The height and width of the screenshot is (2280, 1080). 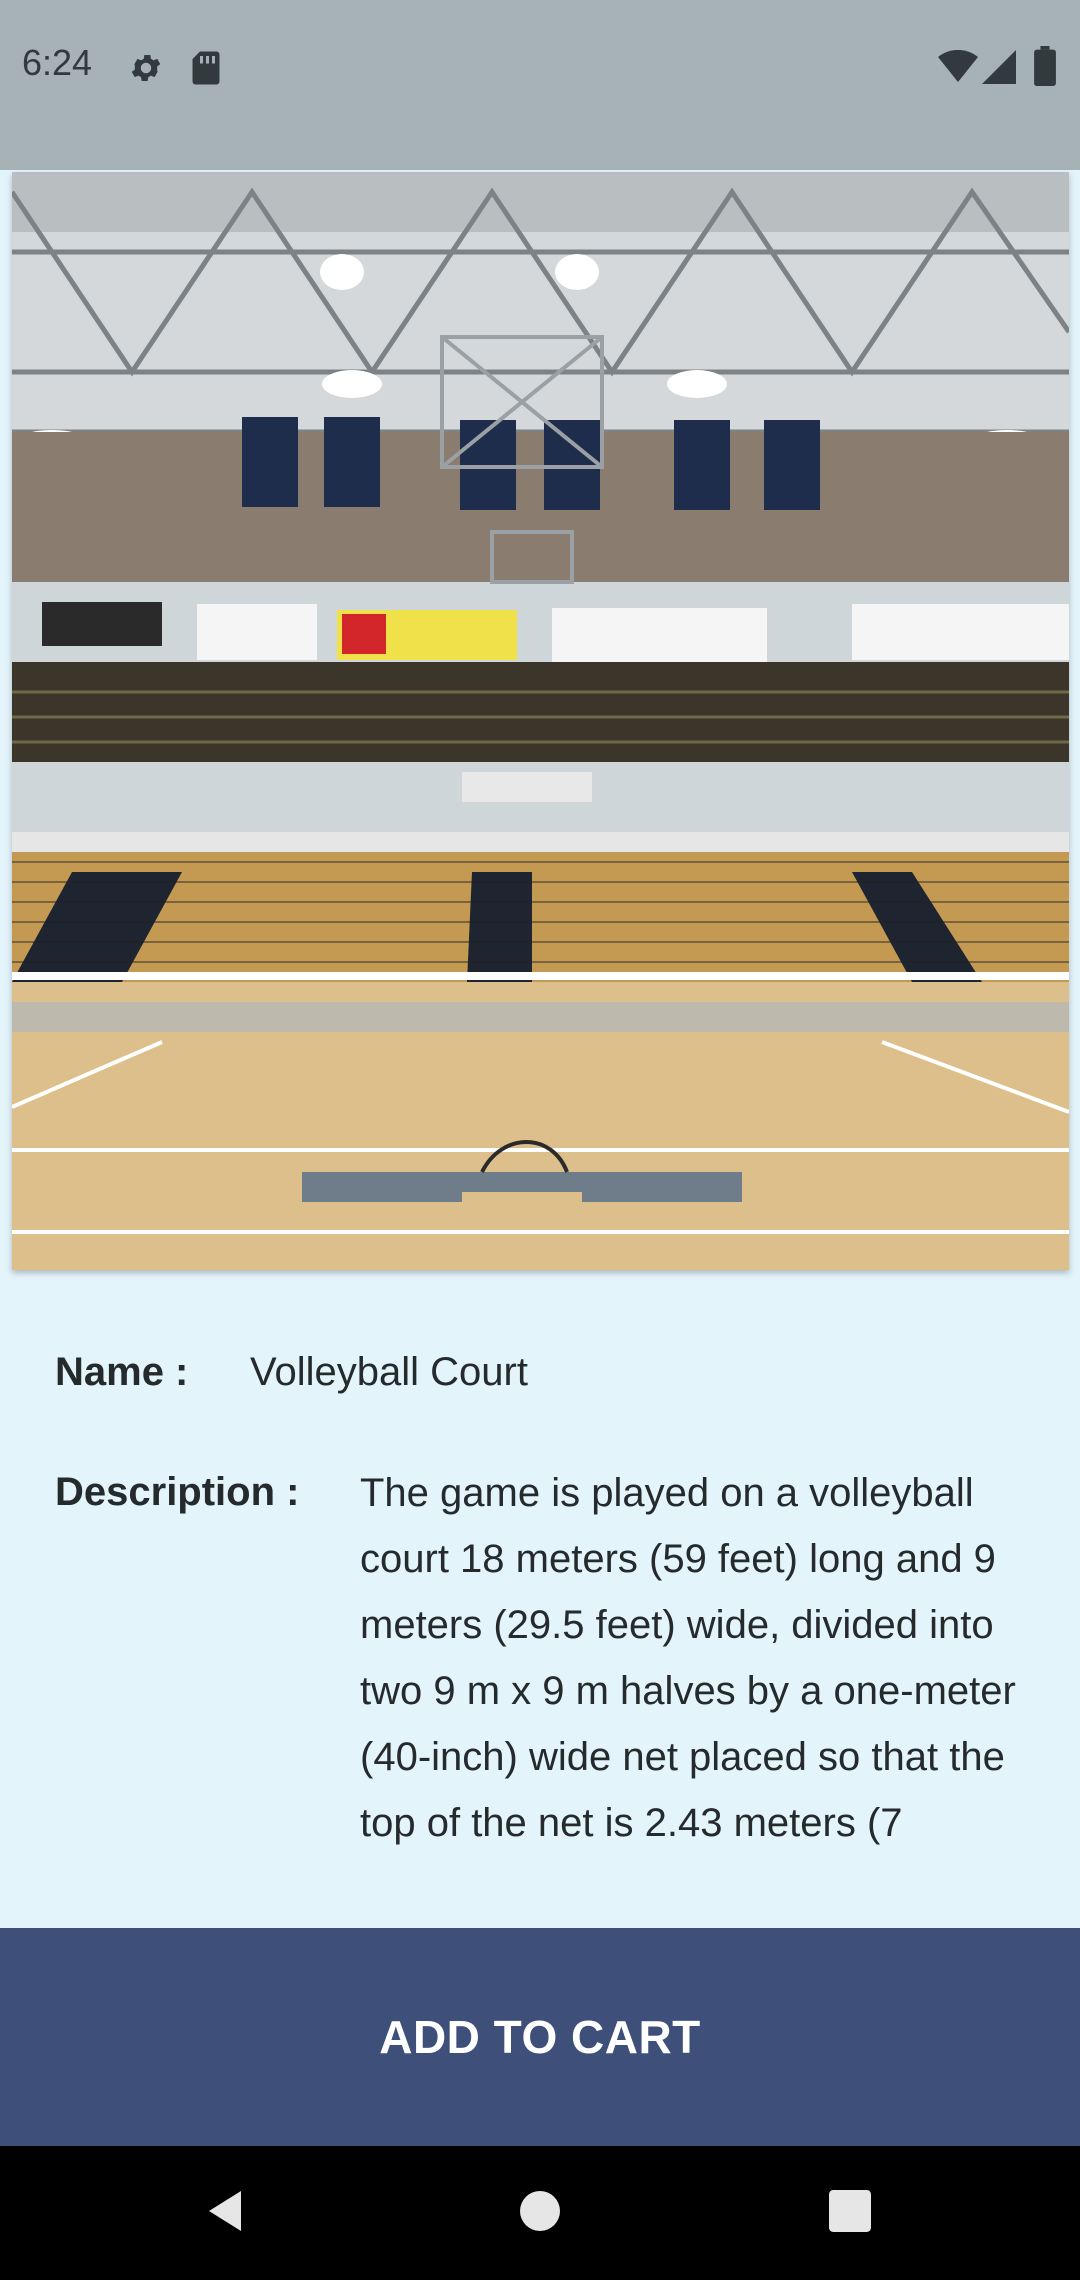 I want to click on navigation-bar, so click(x=540, y=2213).